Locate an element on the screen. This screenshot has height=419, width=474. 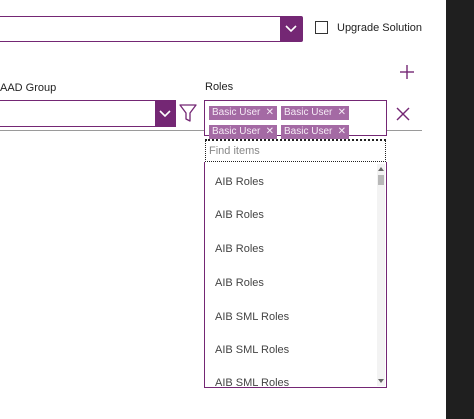
scrollbar-thumb is located at coordinates (381, 180).